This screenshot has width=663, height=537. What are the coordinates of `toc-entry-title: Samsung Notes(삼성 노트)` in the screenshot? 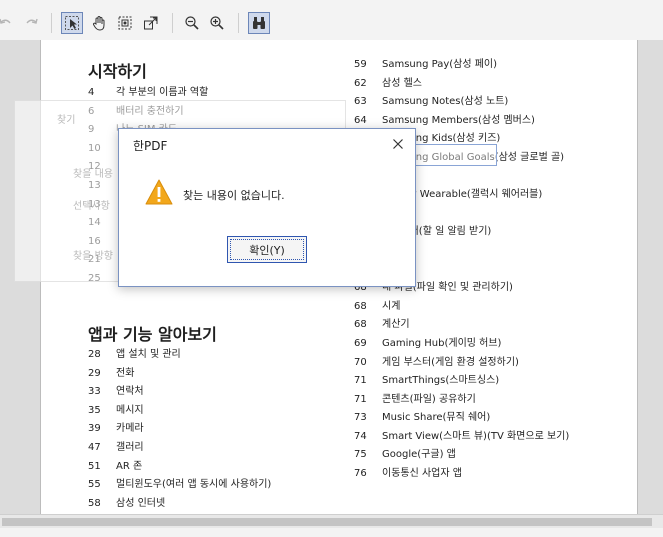 It's located at (445, 102).